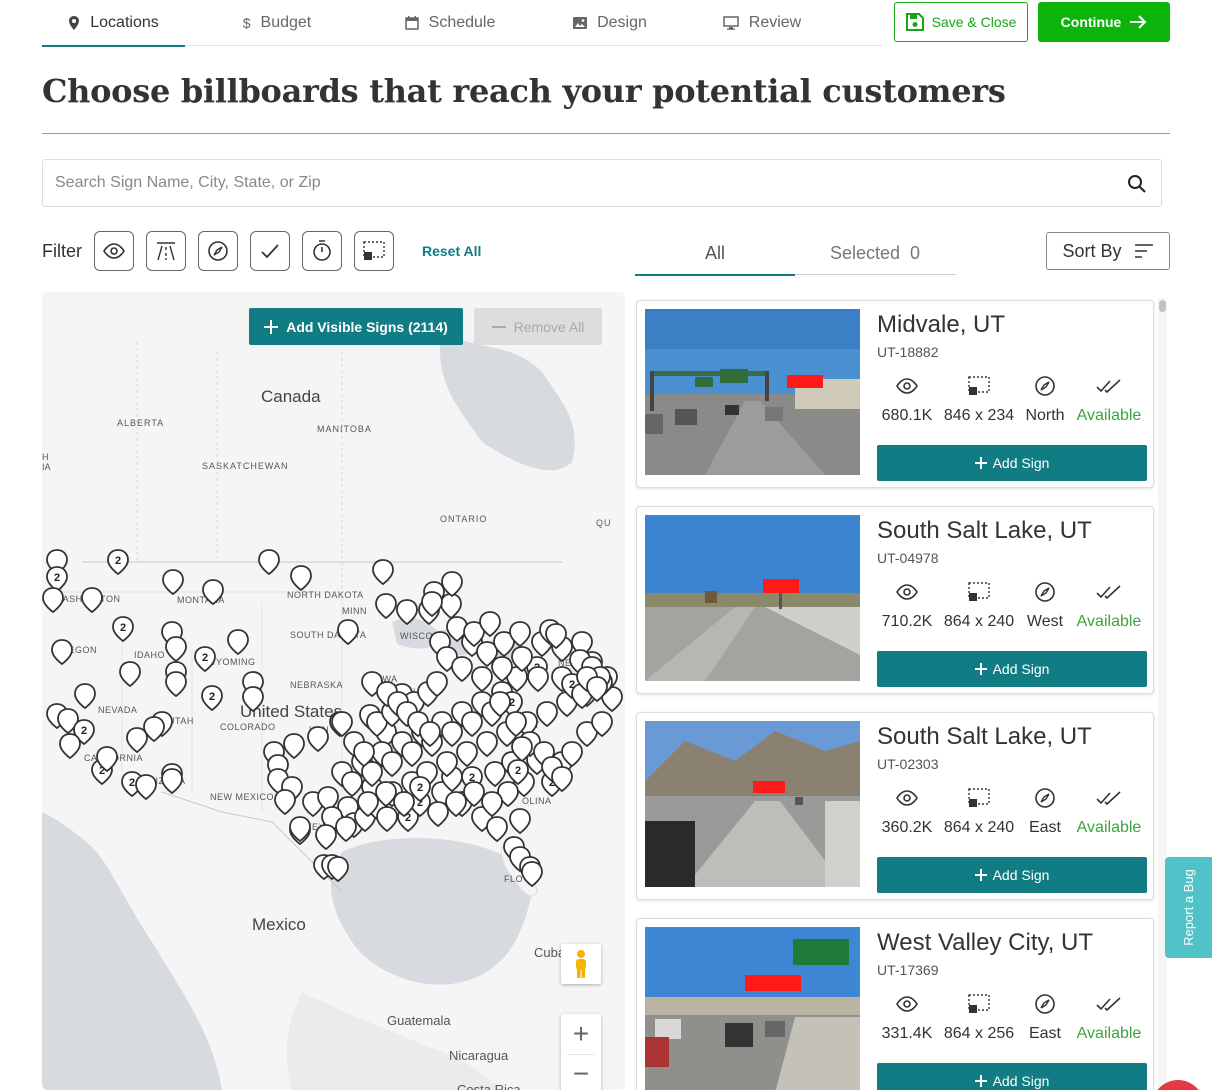  Describe the element at coordinates (581, 1072) in the screenshot. I see `zoom-out-button: −` at that location.